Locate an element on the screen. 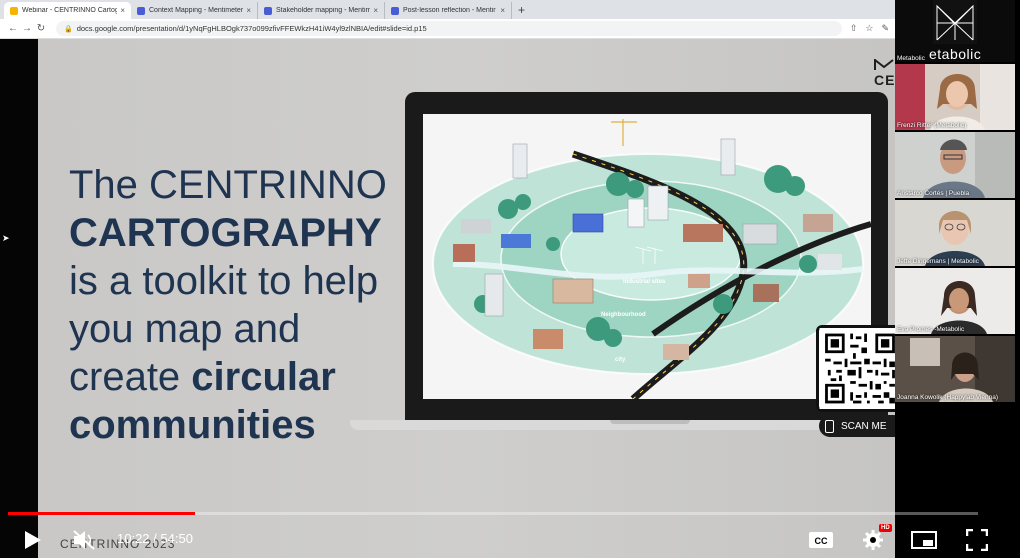 The image size is (1020, 558). tab-title: Context Mapping - Mentimeter is located at coordinates (196, 10).